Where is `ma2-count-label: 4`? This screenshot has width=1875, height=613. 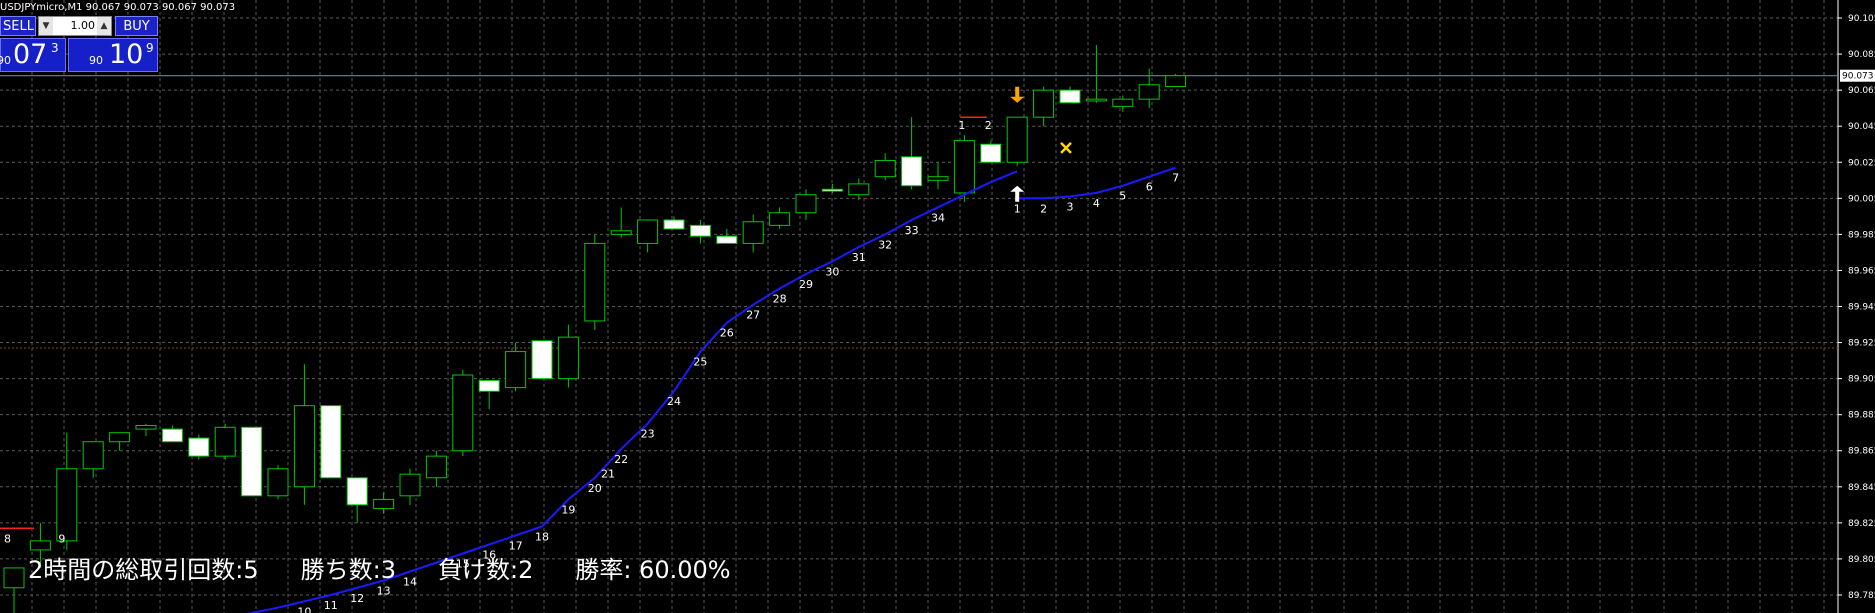
ma2-count-label: 4 is located at coordinates (1096, 203).